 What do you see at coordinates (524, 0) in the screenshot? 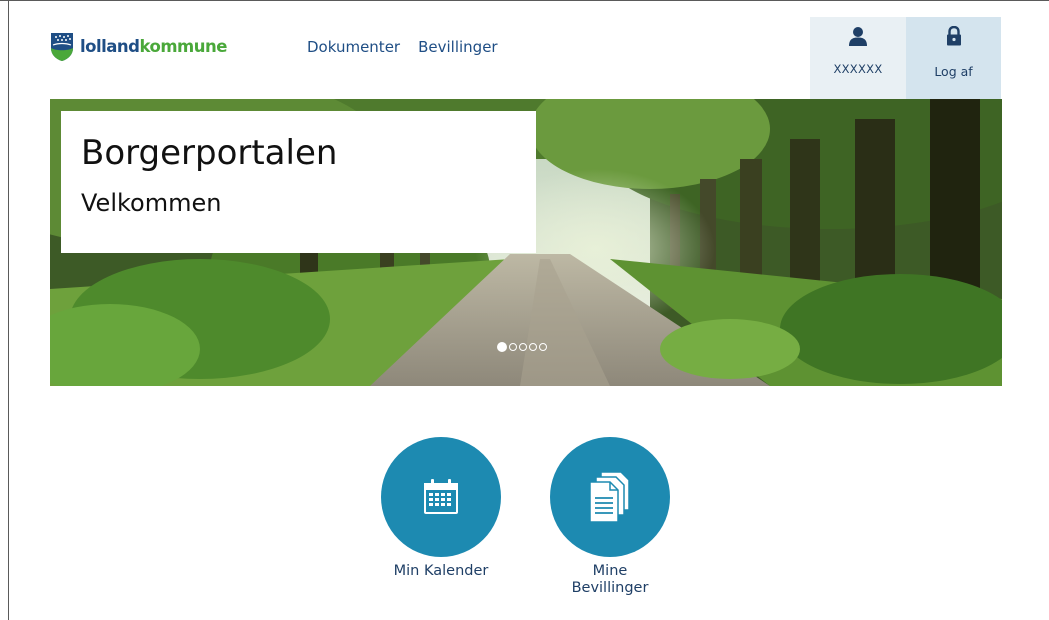
I see `window-top-border` at bounding box center [524, 0].